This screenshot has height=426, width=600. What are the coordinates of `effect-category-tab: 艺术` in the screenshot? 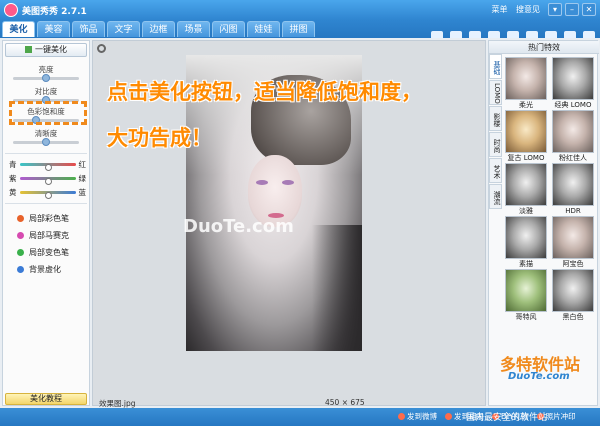 It's located at (495, 170).